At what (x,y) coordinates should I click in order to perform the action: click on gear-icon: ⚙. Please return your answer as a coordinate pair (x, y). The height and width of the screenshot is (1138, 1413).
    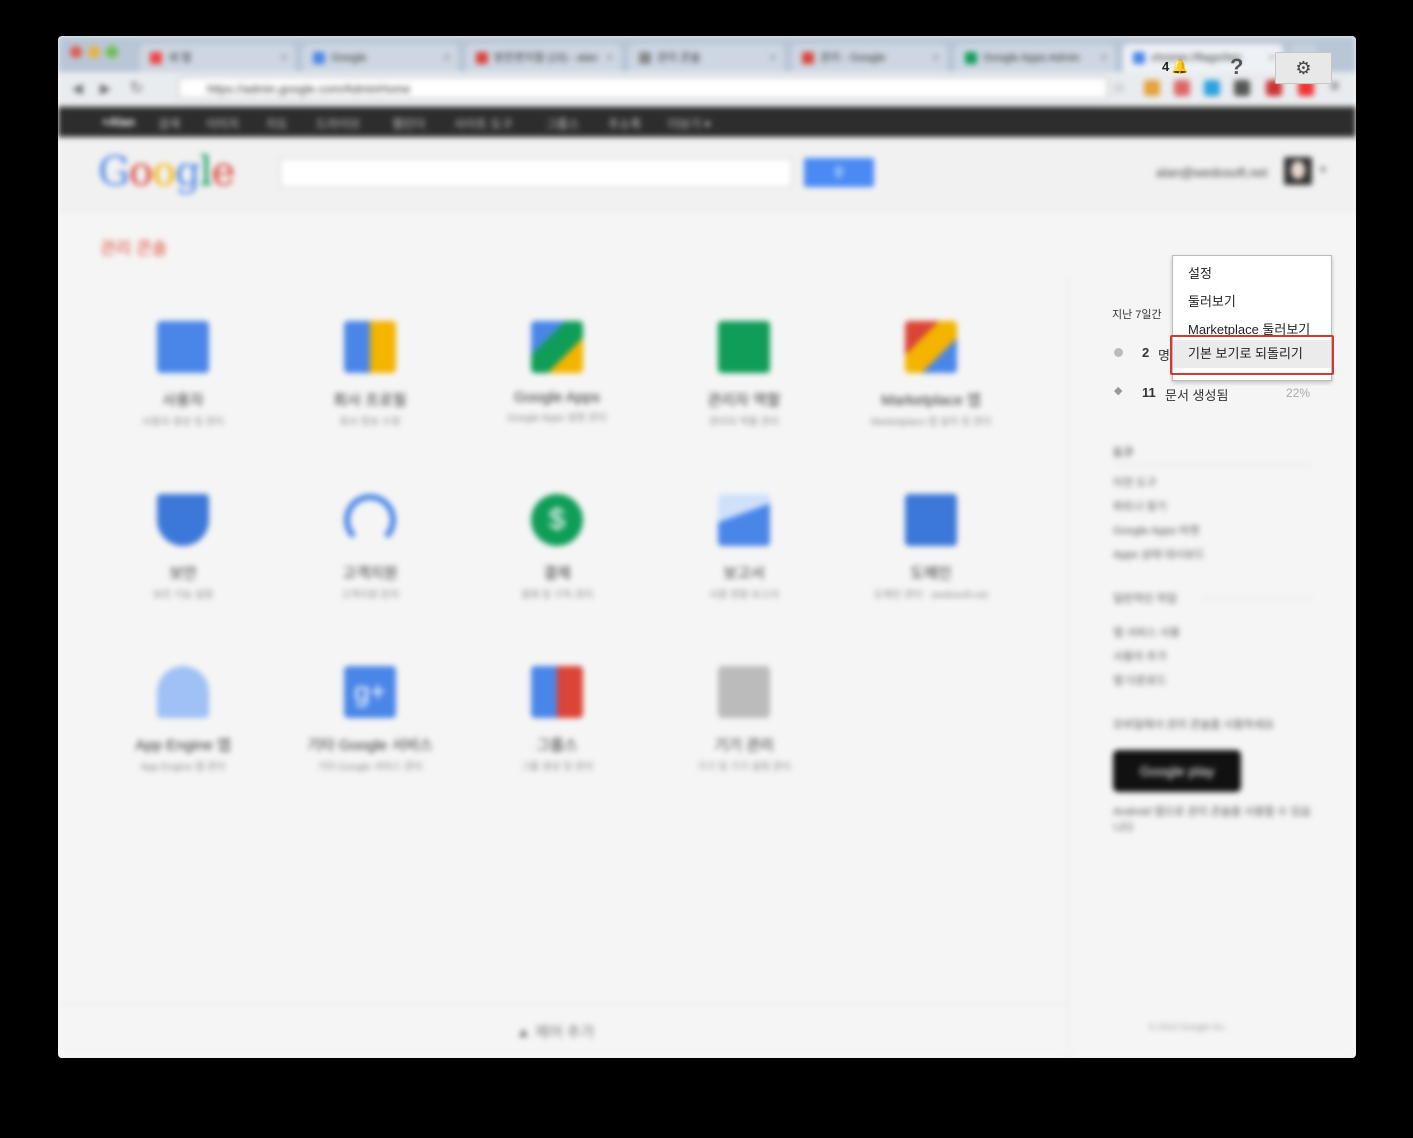
    Looking at the image, I should click on (1303, 68).